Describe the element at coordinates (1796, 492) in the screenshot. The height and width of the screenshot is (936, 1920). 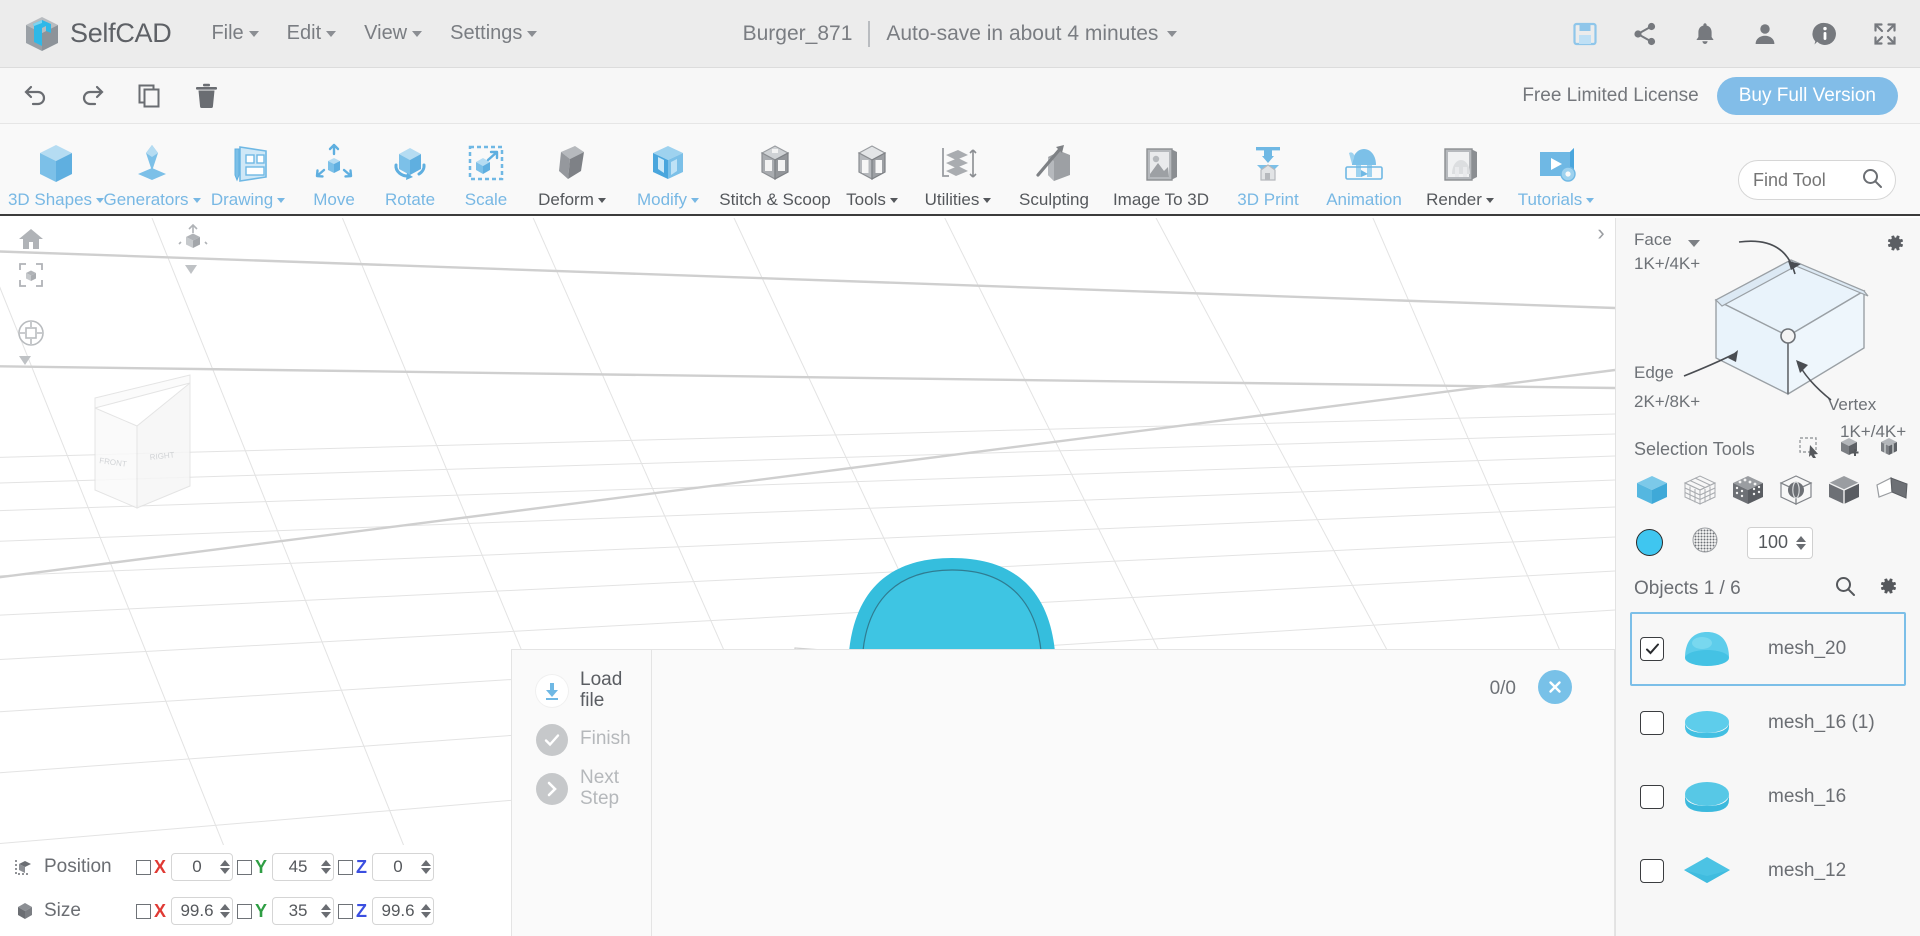
I see `sphere-in-cube-mode-icon` at that location.